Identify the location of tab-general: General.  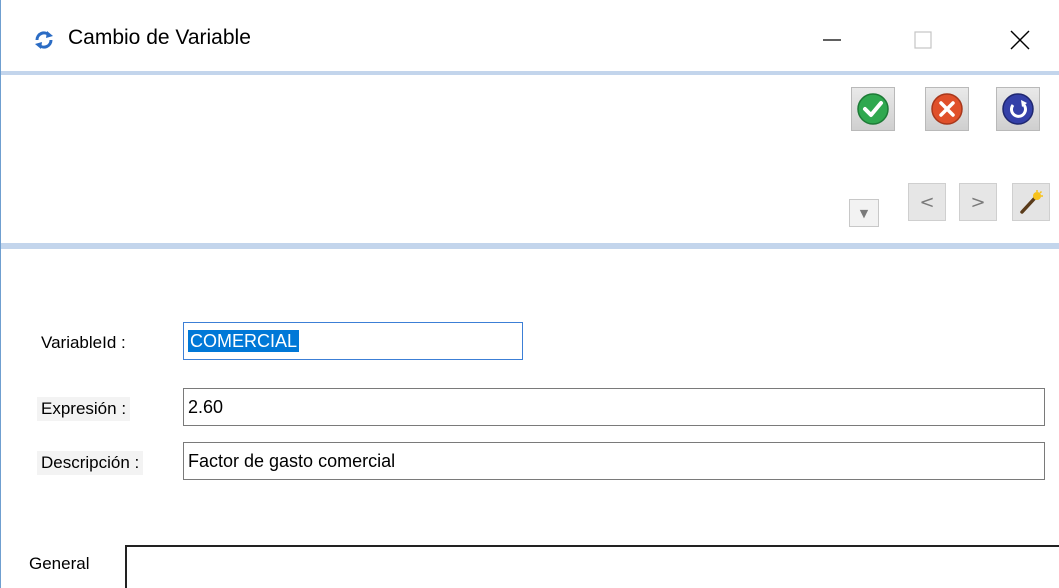
(59, 564).